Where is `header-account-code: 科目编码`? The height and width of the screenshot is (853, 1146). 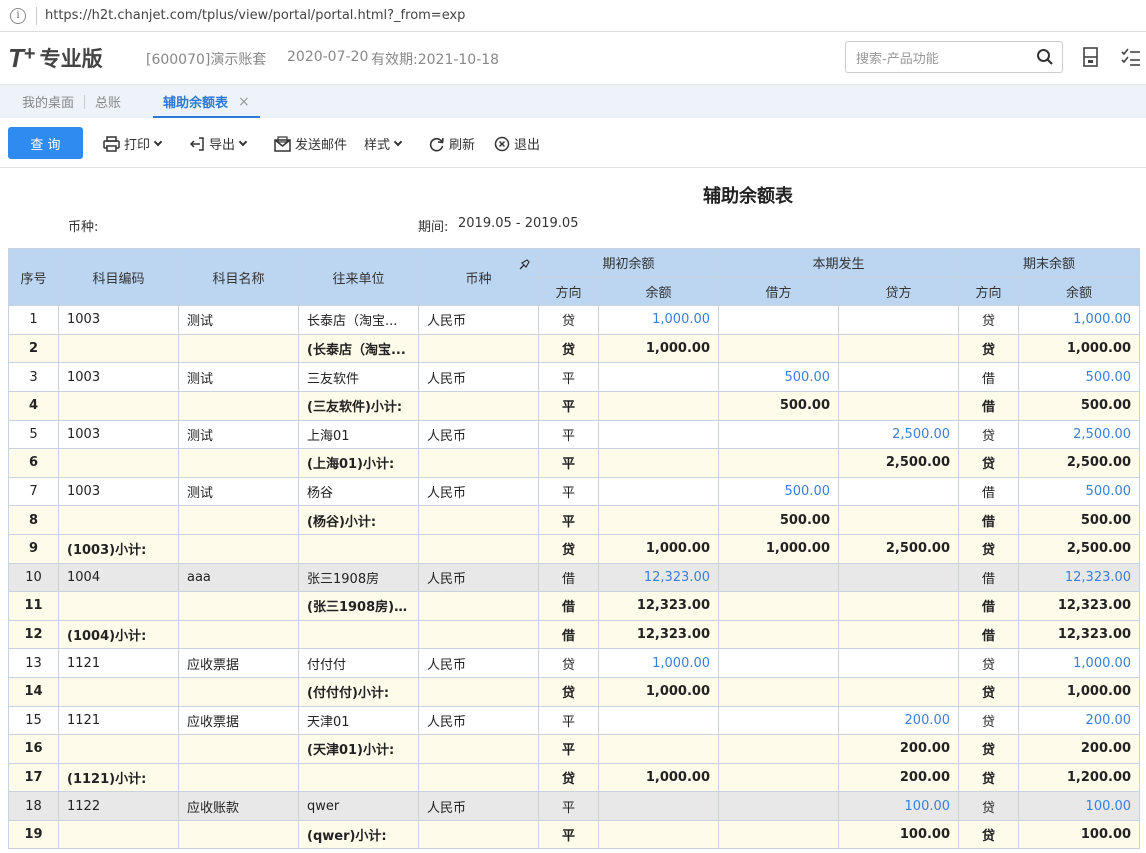 header-account-code: 科目编码 is located at coordinates (118, 277).